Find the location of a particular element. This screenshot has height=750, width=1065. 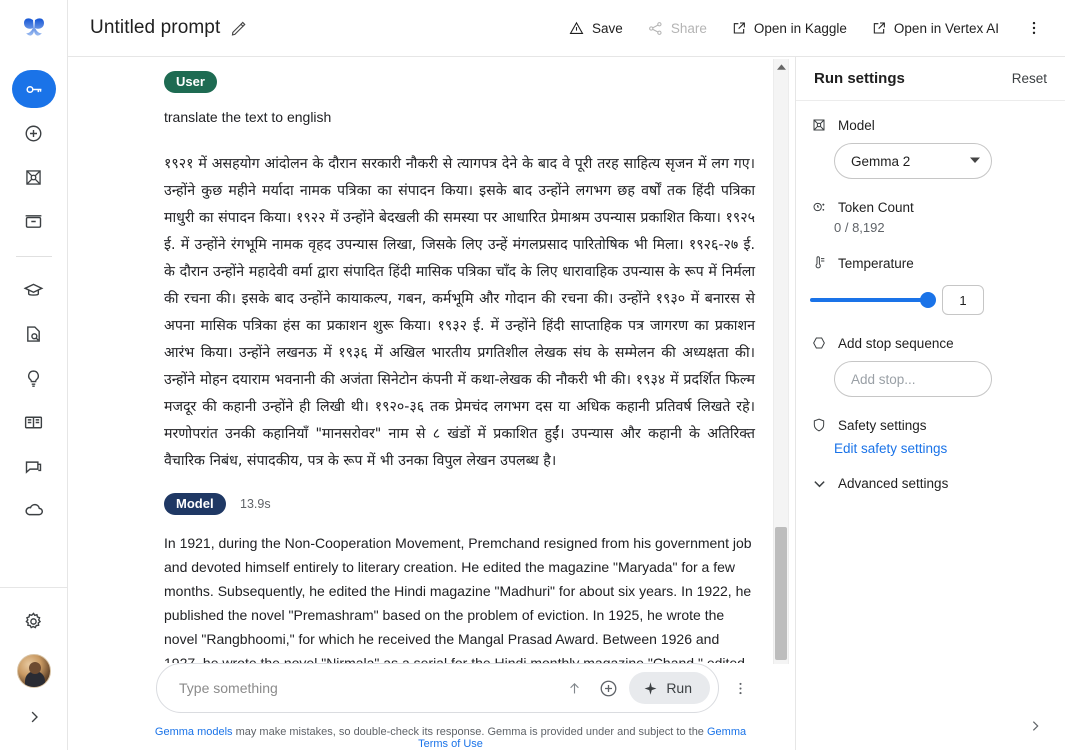

kebab-menu-icon is located at coordinates (1034, 28).